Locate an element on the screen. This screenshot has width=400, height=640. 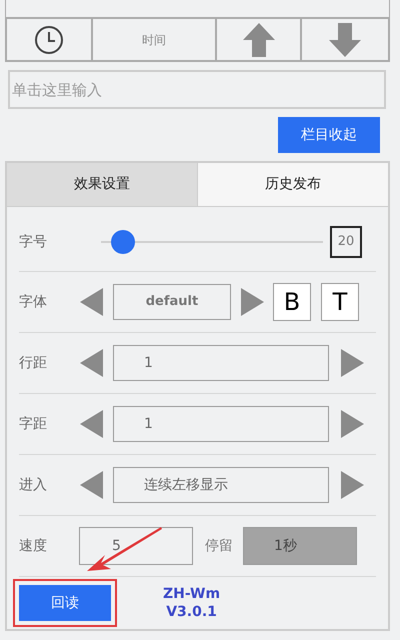
row-label: 字号 is located at coordinates (33, 242).